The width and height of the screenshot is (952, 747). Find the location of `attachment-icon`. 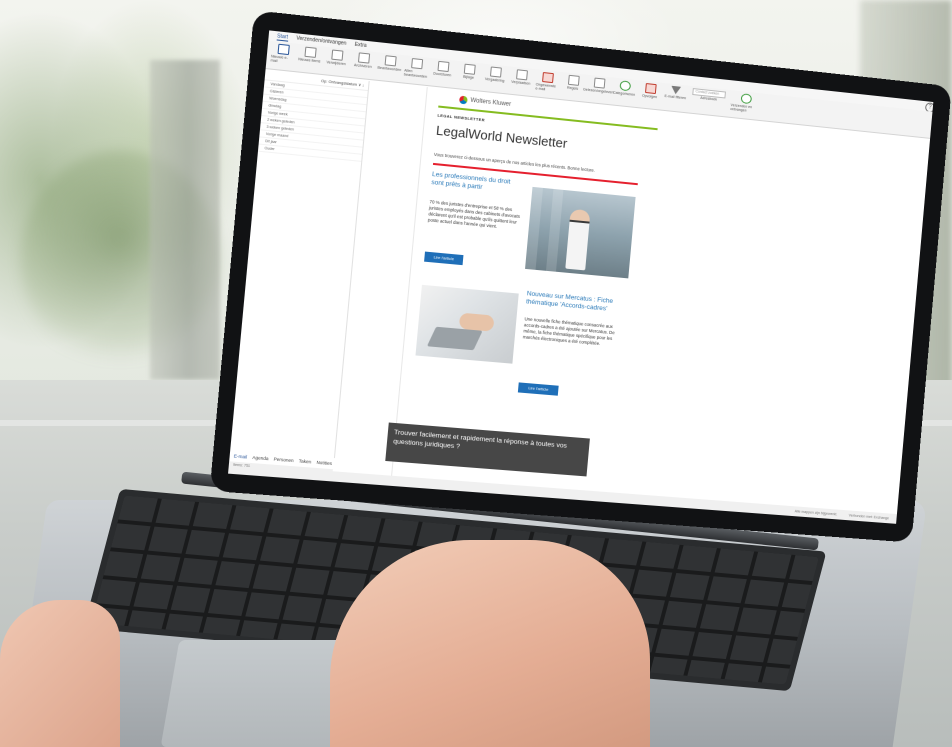

attachment-icon is located at coordinates (469, 69).